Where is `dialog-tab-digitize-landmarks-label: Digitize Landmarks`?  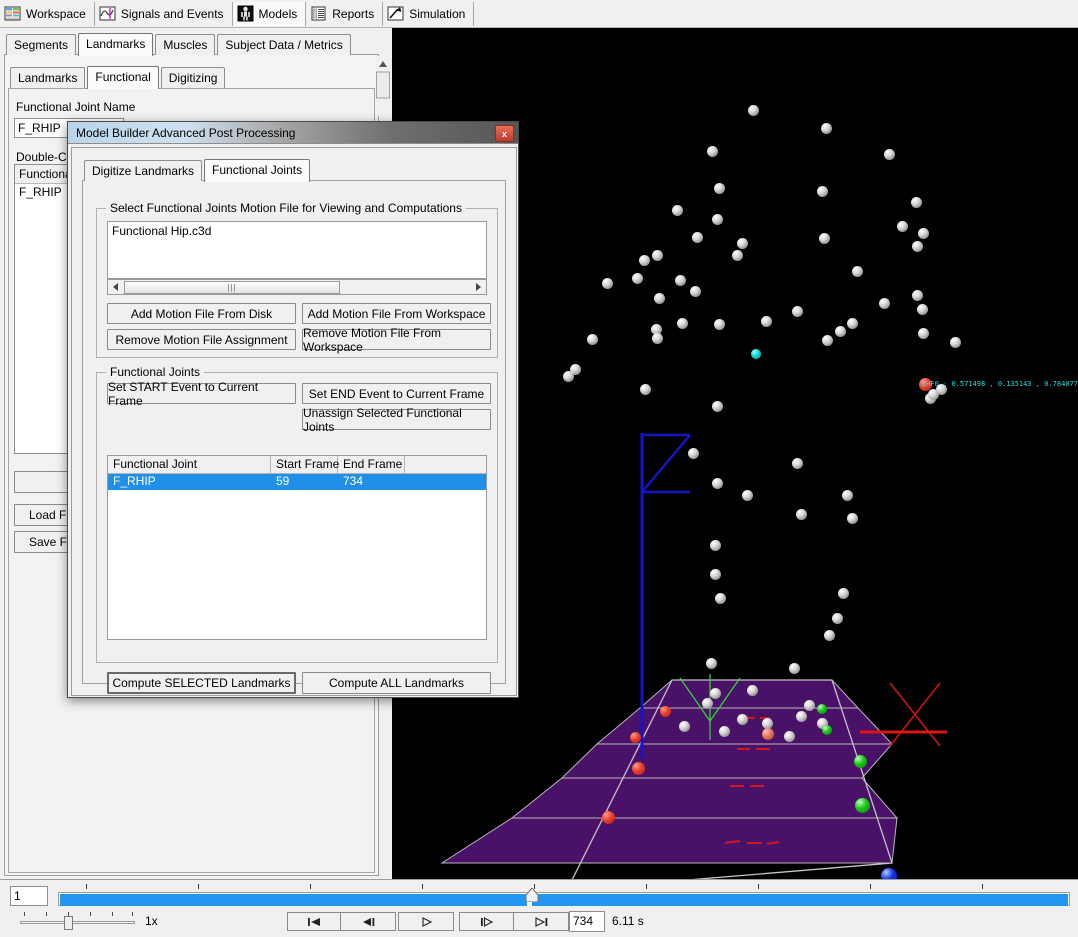
dialog-tab-digitize-landmarks-label: Digitize Landmarks is located at coordinates (143, 171).